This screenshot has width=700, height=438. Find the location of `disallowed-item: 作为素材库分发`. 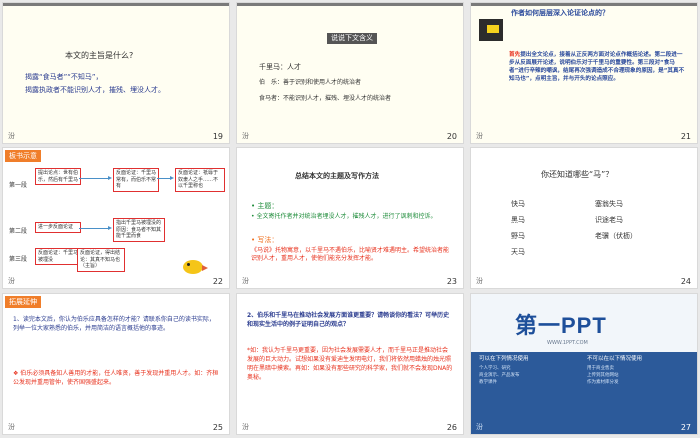

disallowed-item: 作为素材库分发 is located at coordinates (603, 382).